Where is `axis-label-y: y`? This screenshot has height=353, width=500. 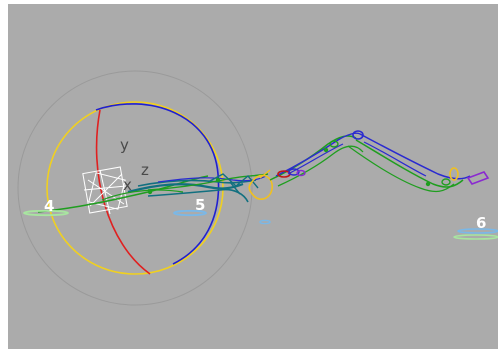 axis-label-y: y is located at coordinates (124, 145).